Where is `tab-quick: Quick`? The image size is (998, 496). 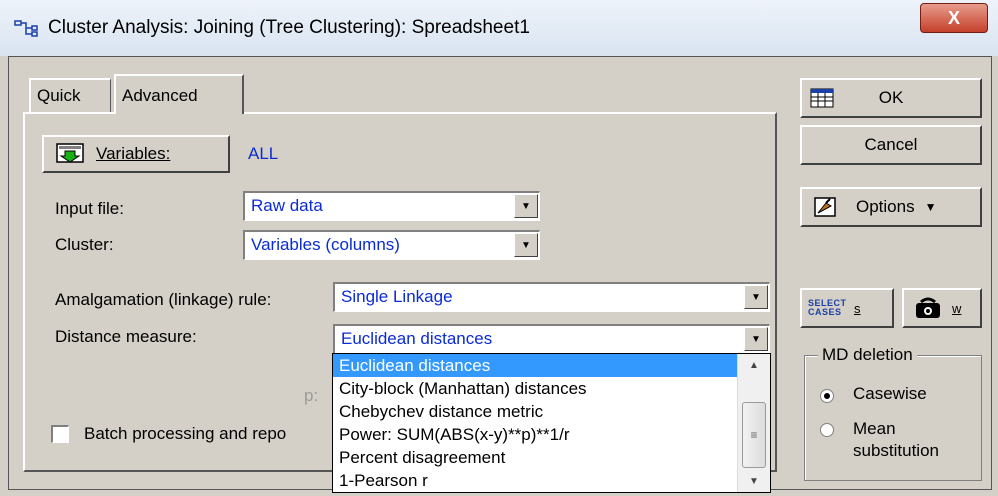 tab-quick: Quick is located at coordinates (70, 95).